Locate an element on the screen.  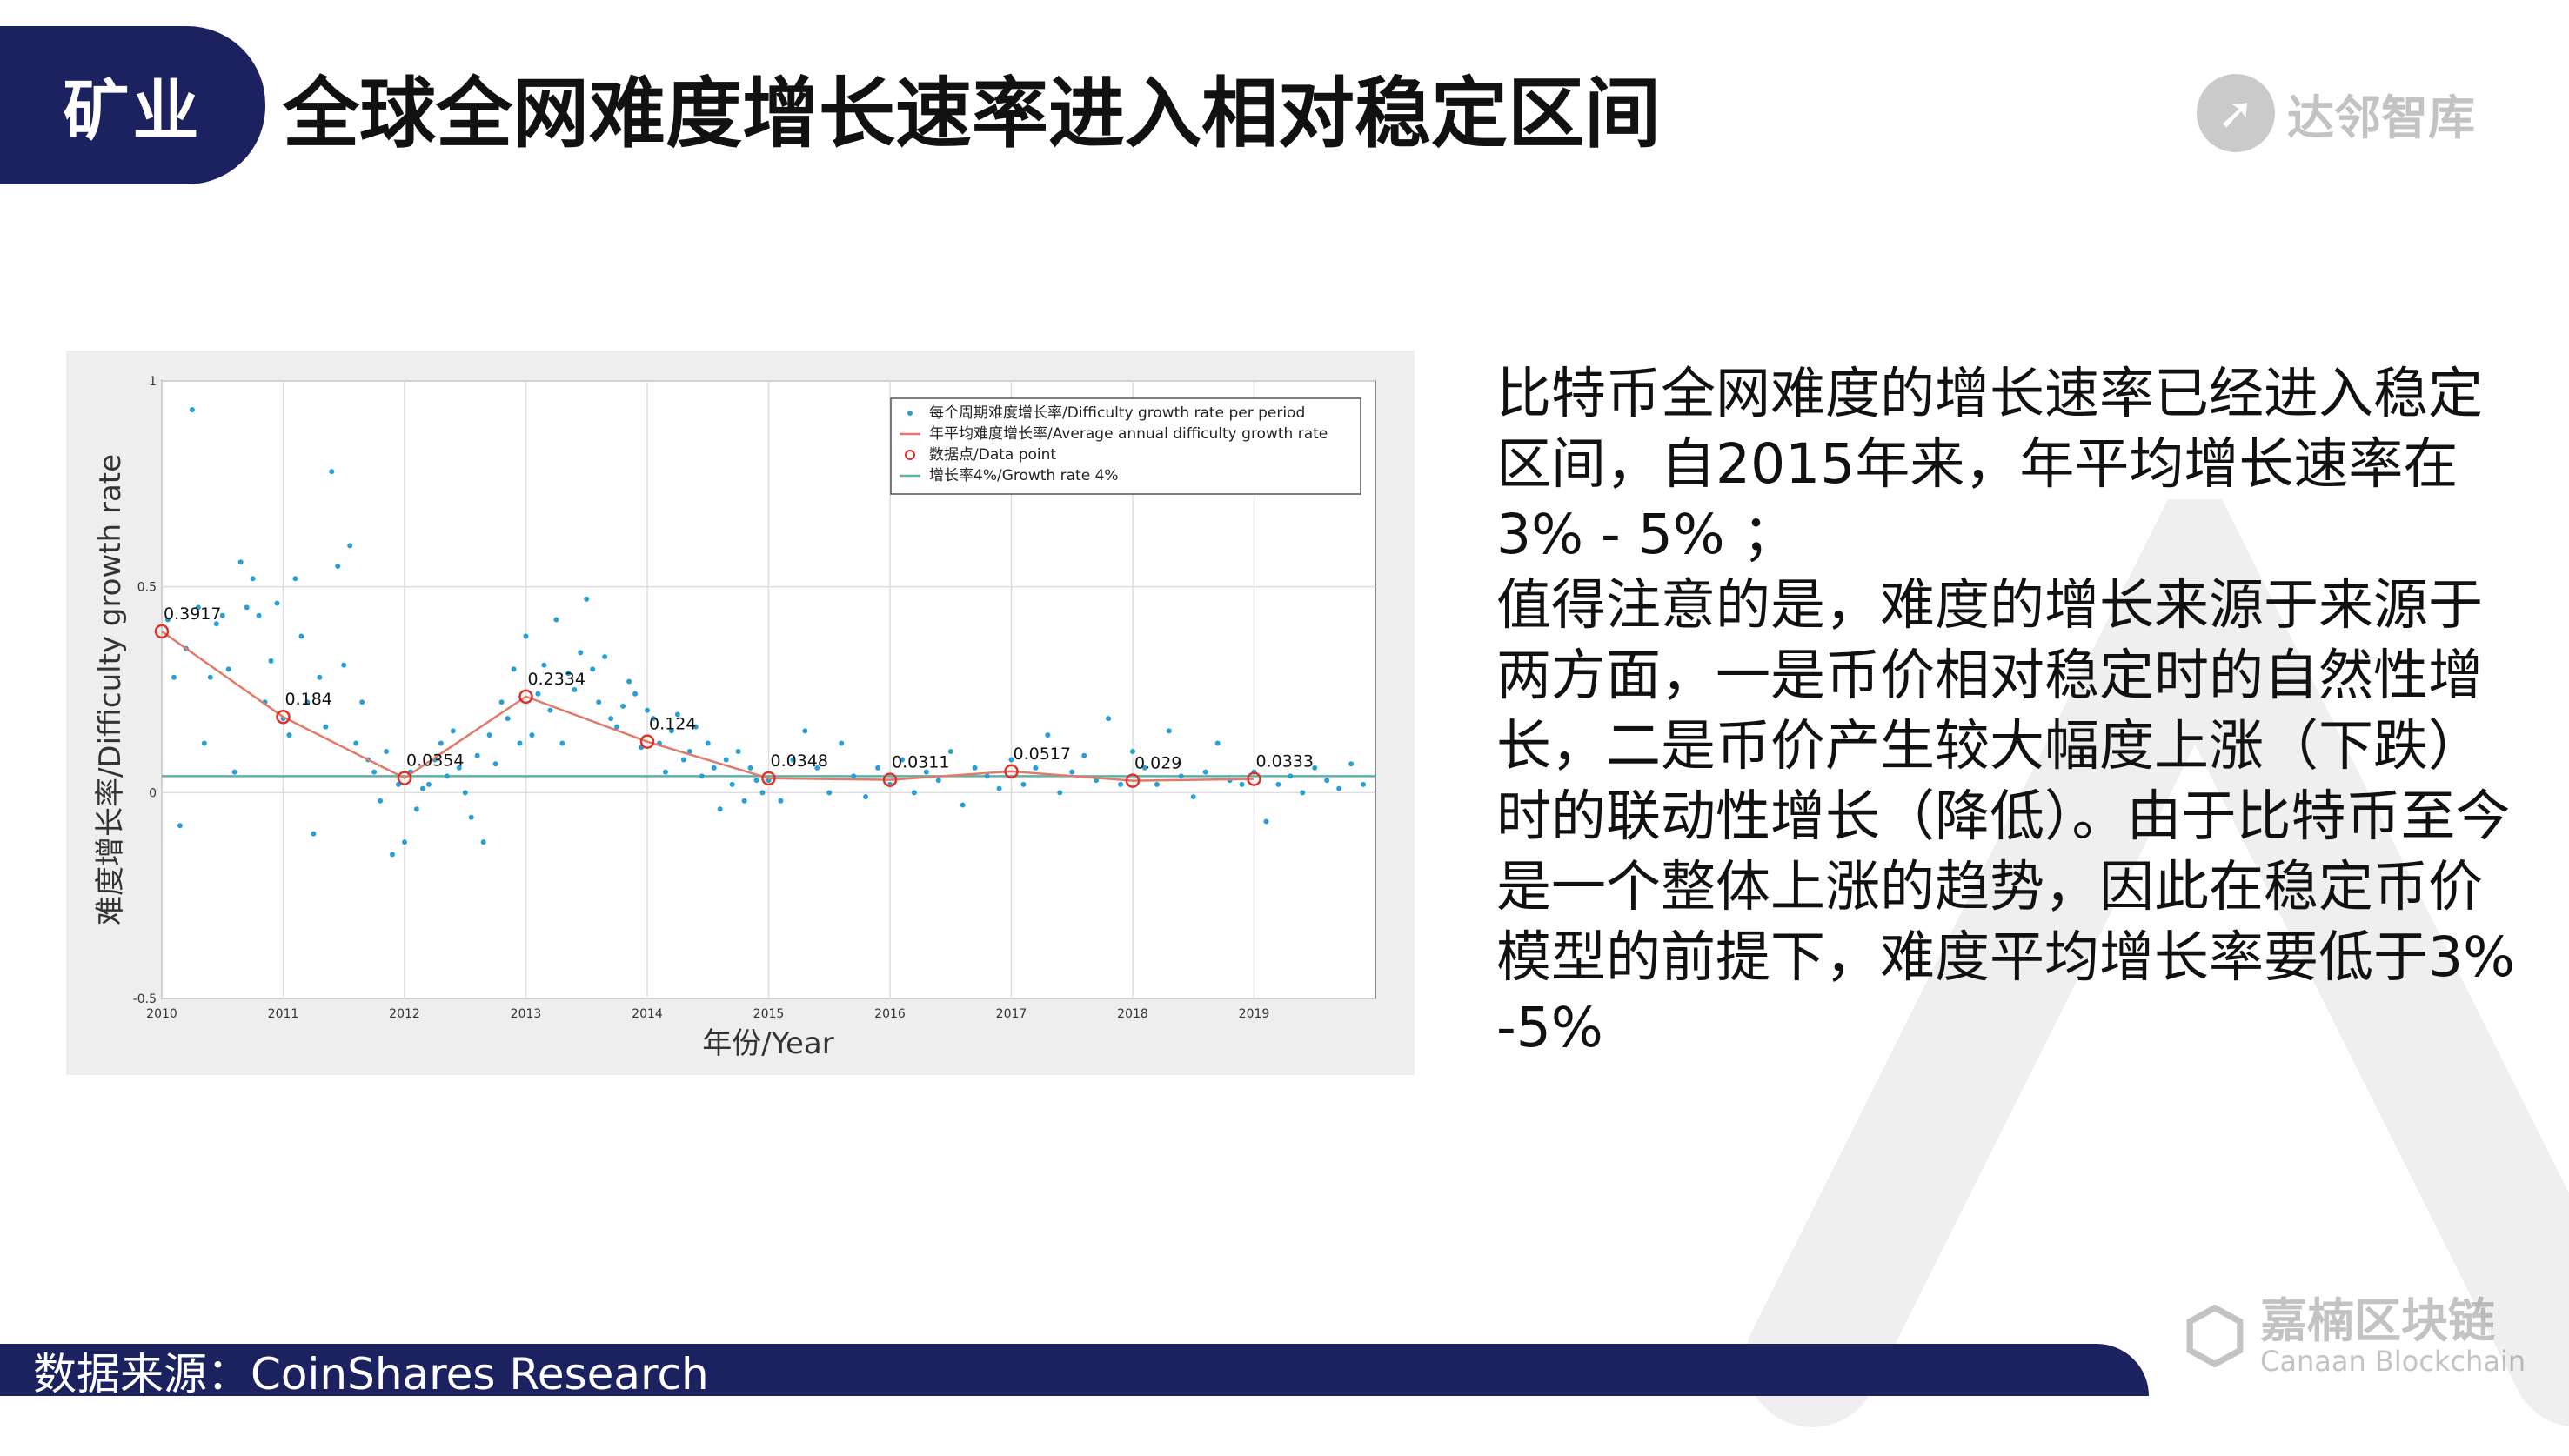
annual-value-label: 0.124 is located at coordinates (672, 724).